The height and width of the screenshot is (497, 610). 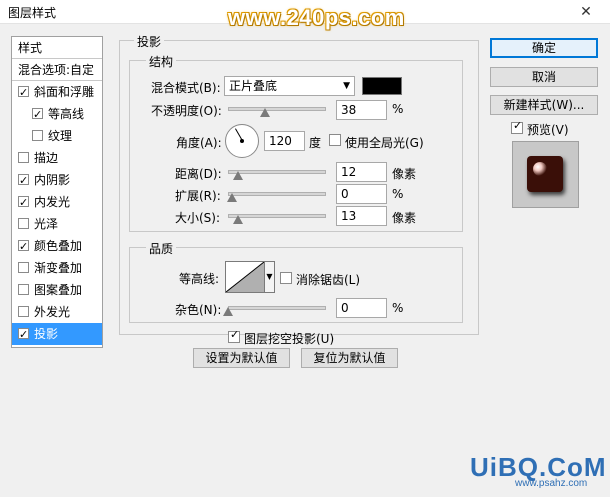 I want to click on window-title: 图层样式, so click(x=32, y=13).